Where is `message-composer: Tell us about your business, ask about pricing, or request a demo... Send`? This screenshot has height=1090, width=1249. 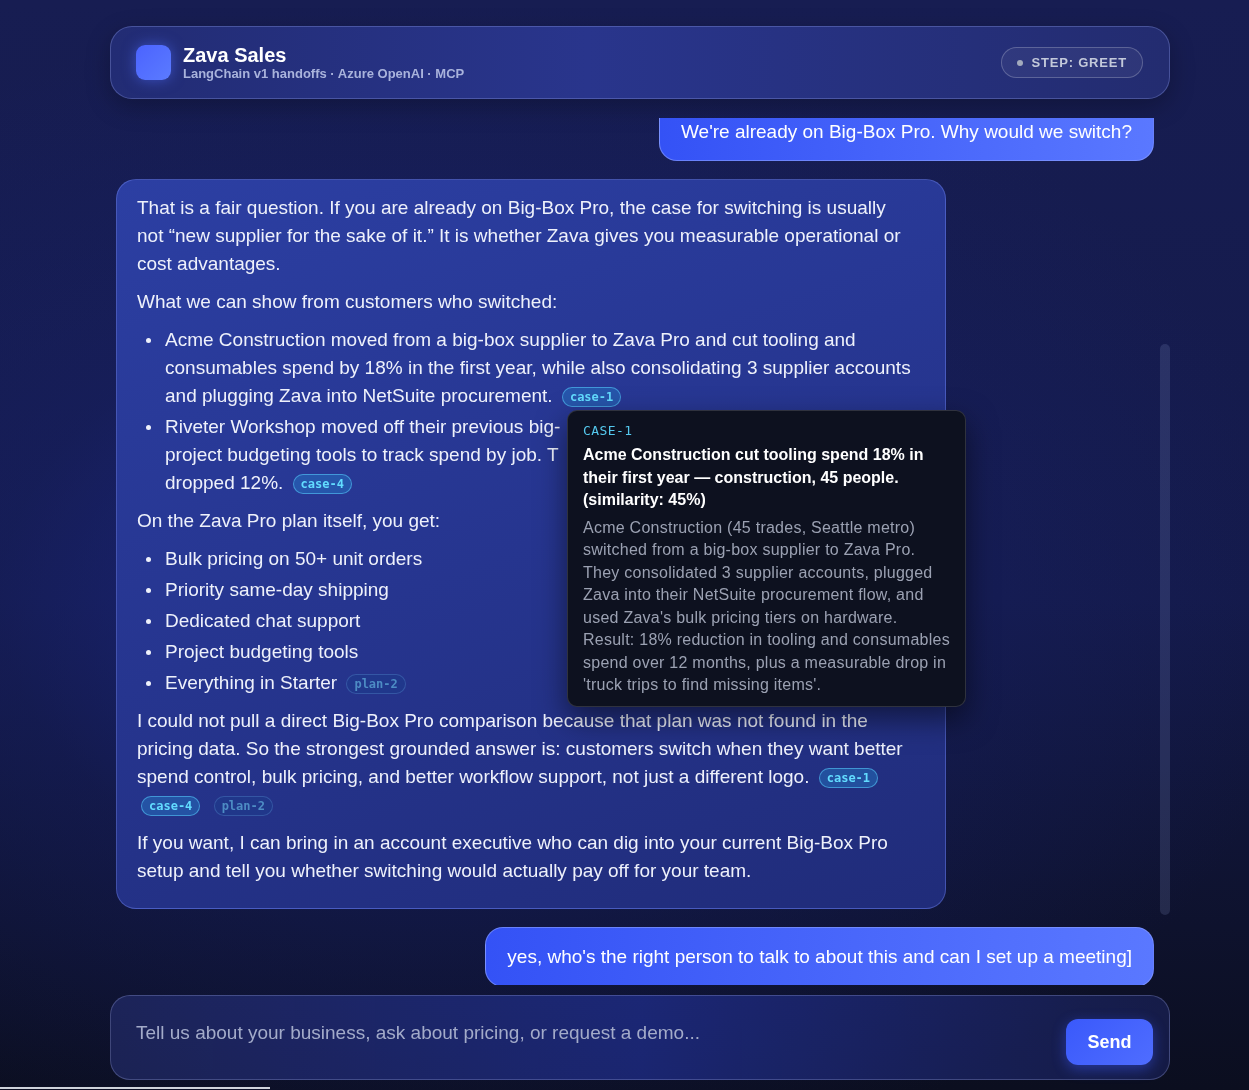 message-composer: Tell us about your business, ask about pricing, or request a demo... Send is located at coordinates (640, 1037).